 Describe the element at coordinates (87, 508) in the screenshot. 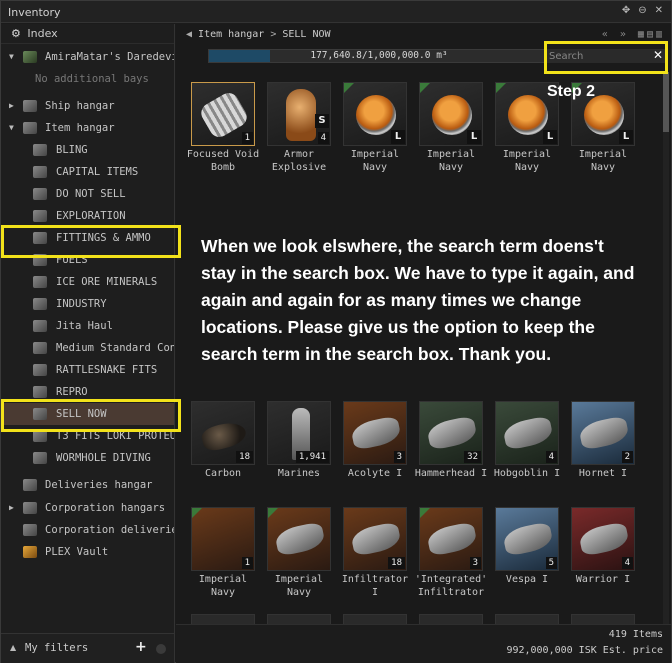

I see `sidebar-item-corporation-hangars: ▶ Corporation hangars` at that location.